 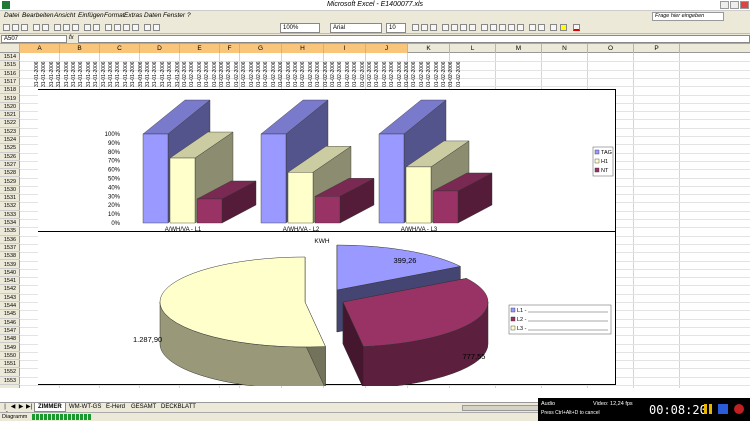 I want to click on sheet-tab-e-herd: E-Herd, so click(x=115, y=407).